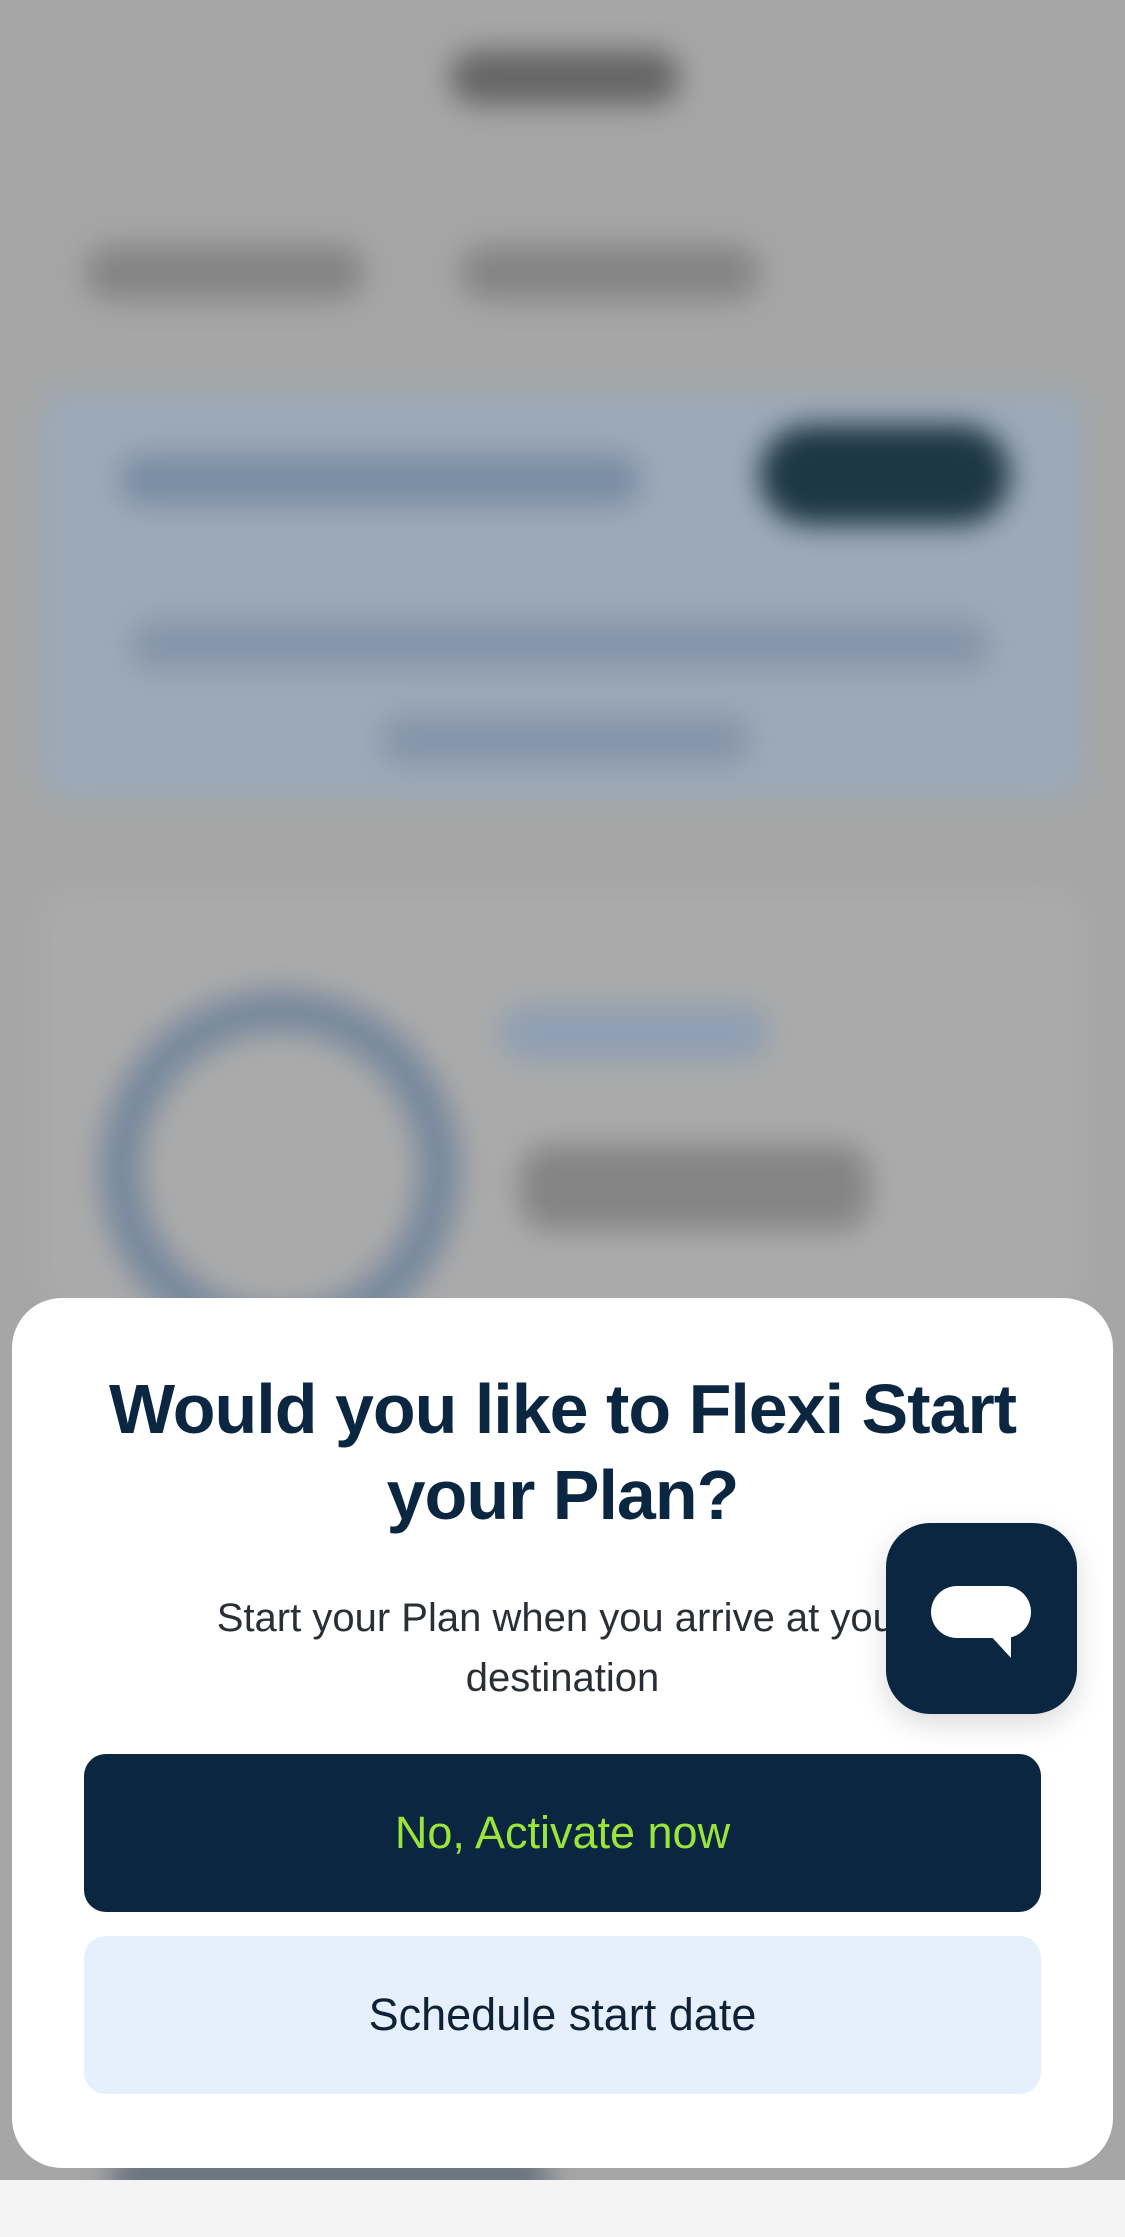 Image resolution: width=1125 pixels, height=2237 pixels. Describe the element at coordinates (562, 2015) in the screenshot. I see `schedule-start-date-button: Schedule start date` at that location.